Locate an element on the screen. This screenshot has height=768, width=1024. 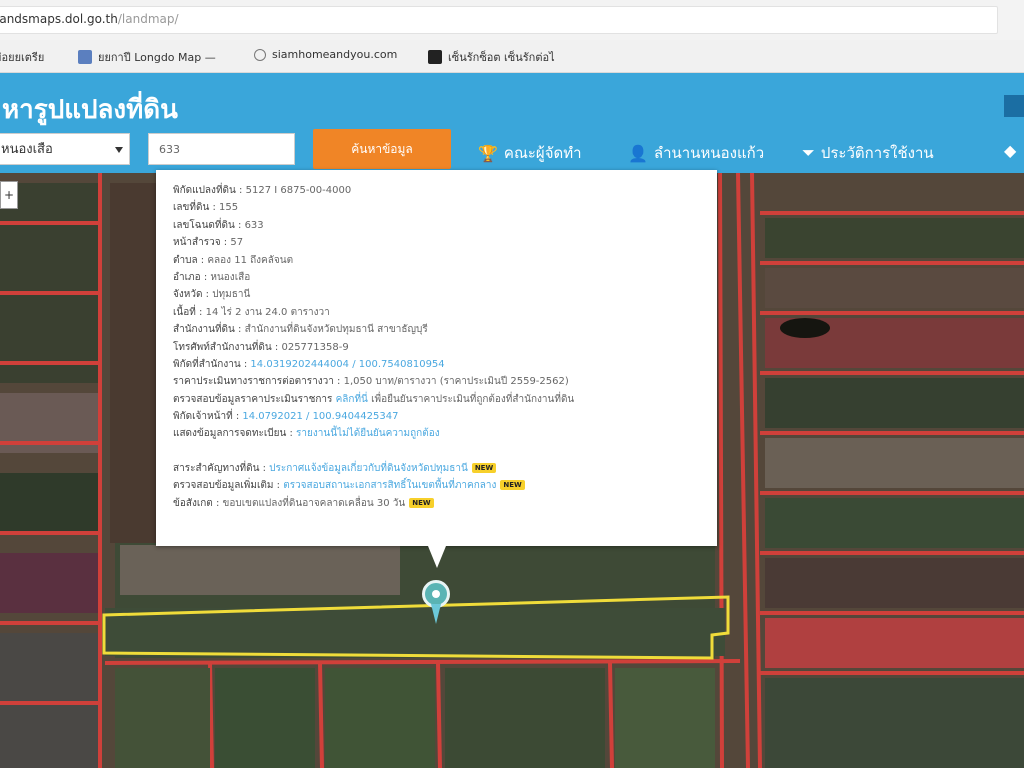
row-label: หน้าสำรวจ is located at coordinates (197, 243).